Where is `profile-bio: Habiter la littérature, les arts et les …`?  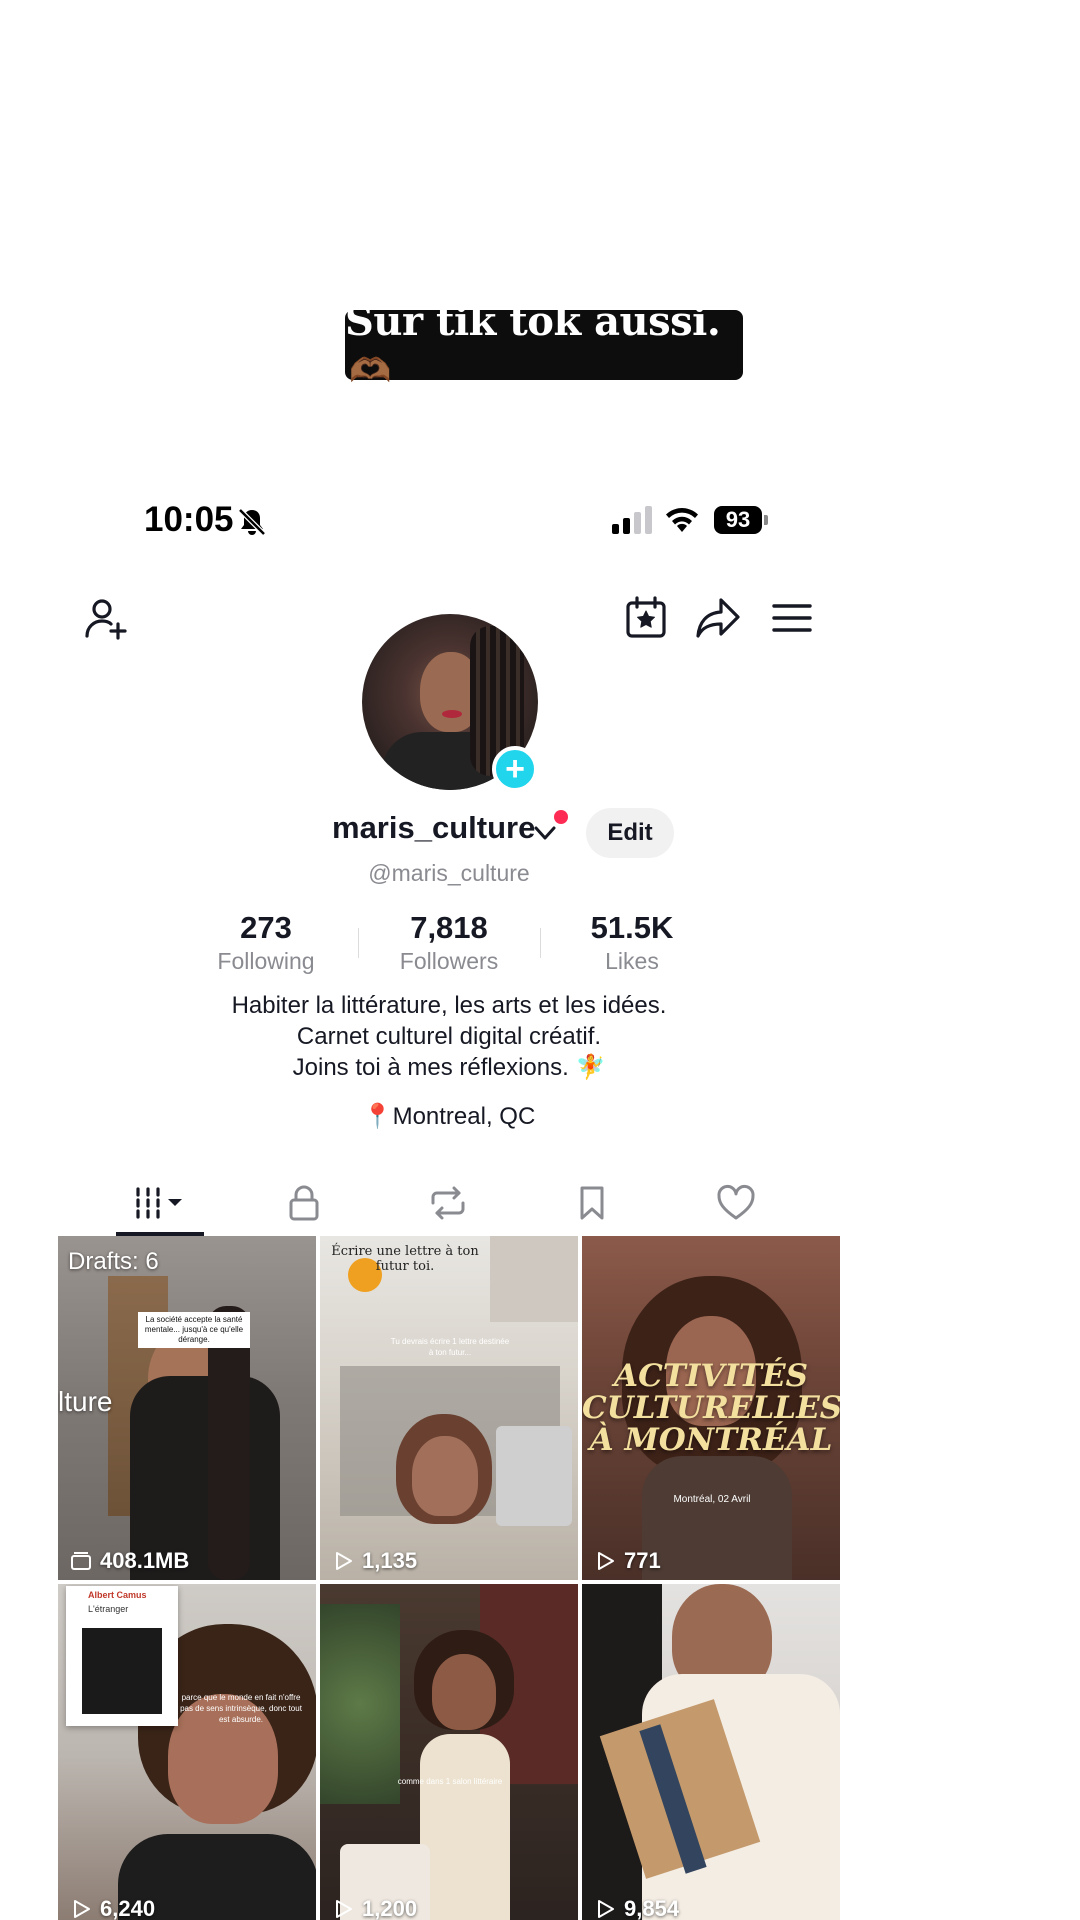 profile-bio: Habiter la littérature, les arts et les … is located at coordinates (449, 1036).